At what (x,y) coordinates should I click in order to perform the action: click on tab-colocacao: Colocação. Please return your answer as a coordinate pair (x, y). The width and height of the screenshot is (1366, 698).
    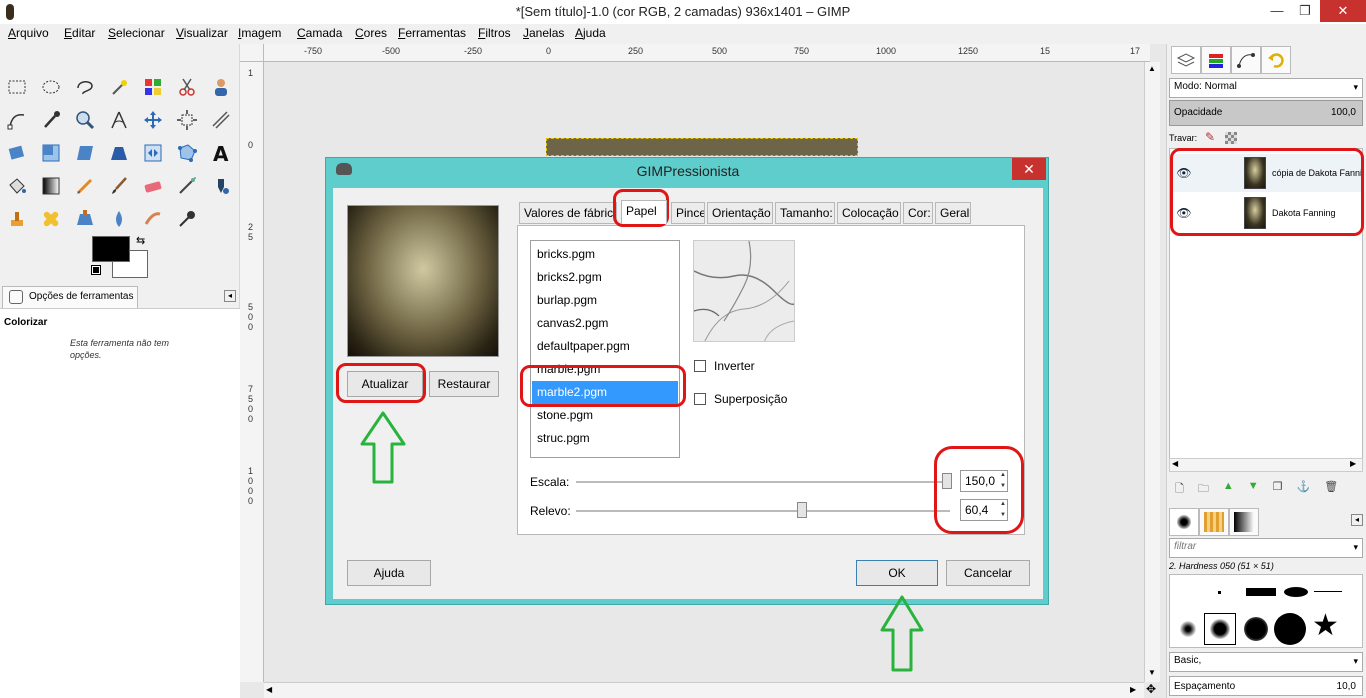
    Looking at the image, I should click on (869, 213).